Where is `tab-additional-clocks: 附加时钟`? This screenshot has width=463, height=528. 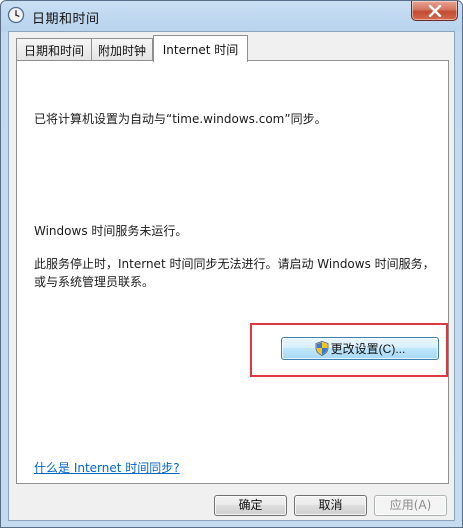
tab-additional-clocks: 附加时钟 is located at coordinates (122, 49).